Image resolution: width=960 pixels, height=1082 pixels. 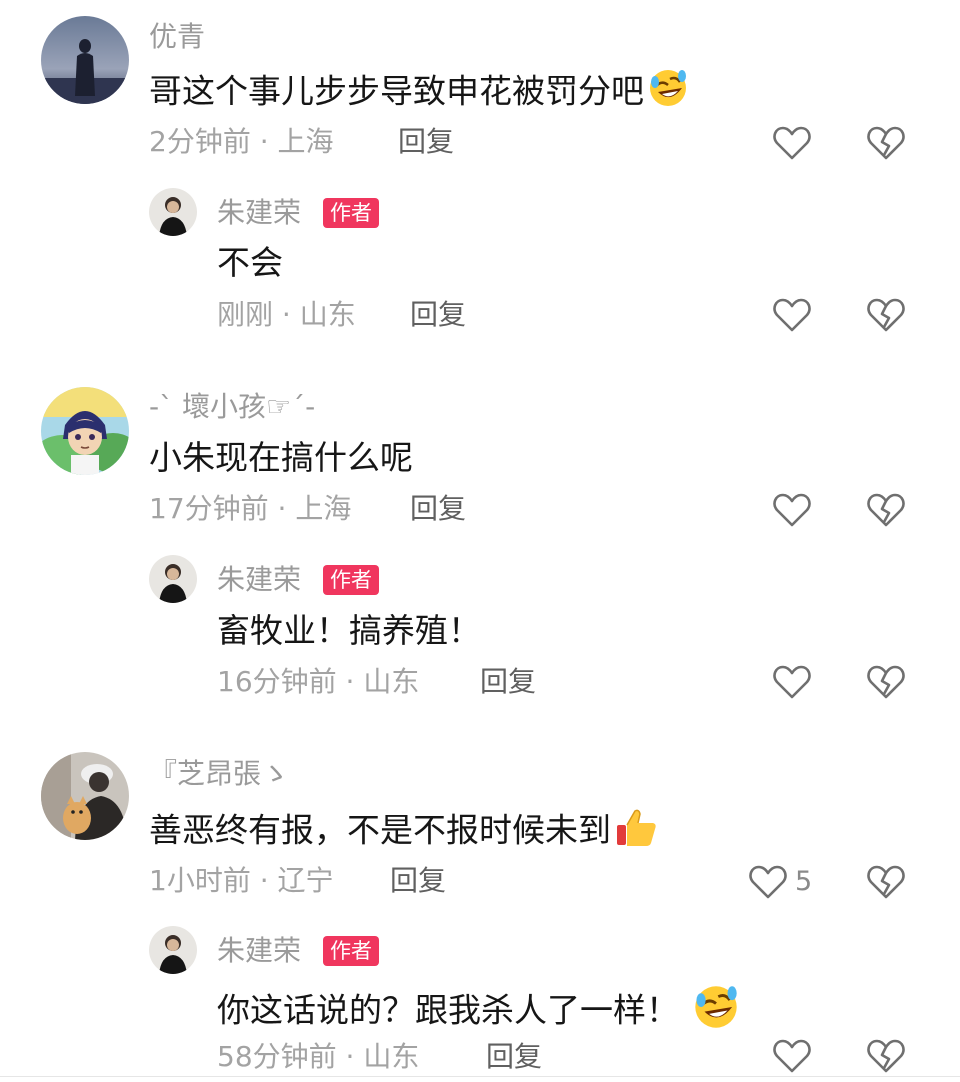 What do you see at coordinates (177, 37) in the screenshot?
I see `comment-username: 优青` at bounding box center [177, 37].